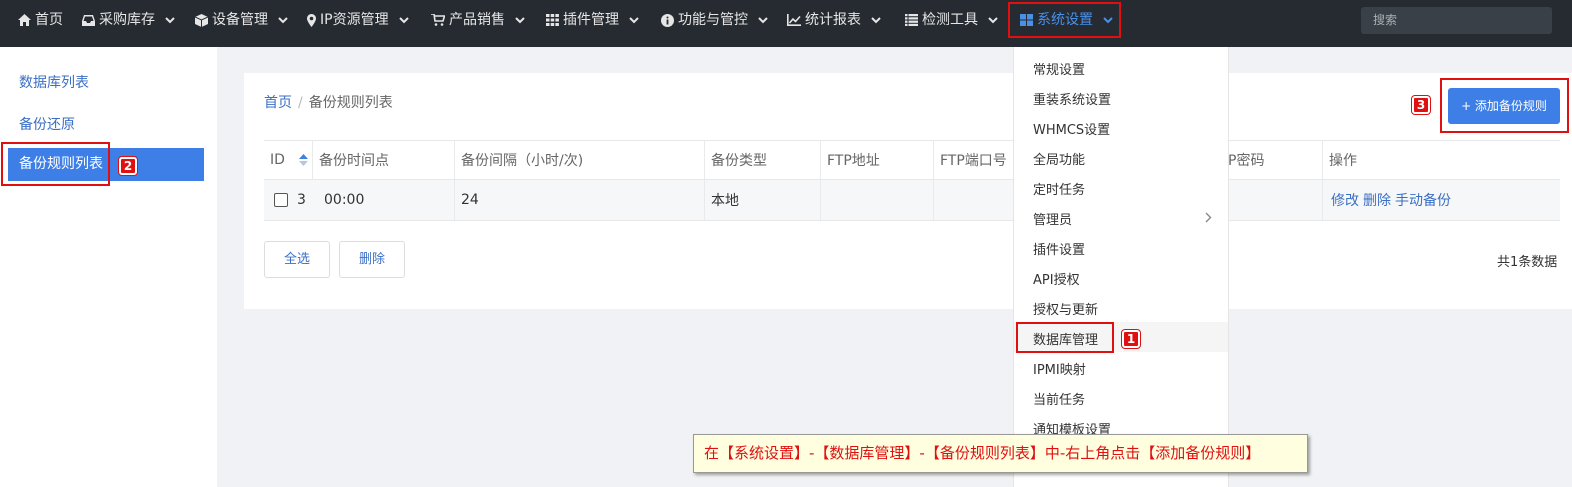 The width and height of the screenshot is (1572, 487). Describe the element at coordinates (303, 160) in the screenshot. I see `sort-icon` at that location.